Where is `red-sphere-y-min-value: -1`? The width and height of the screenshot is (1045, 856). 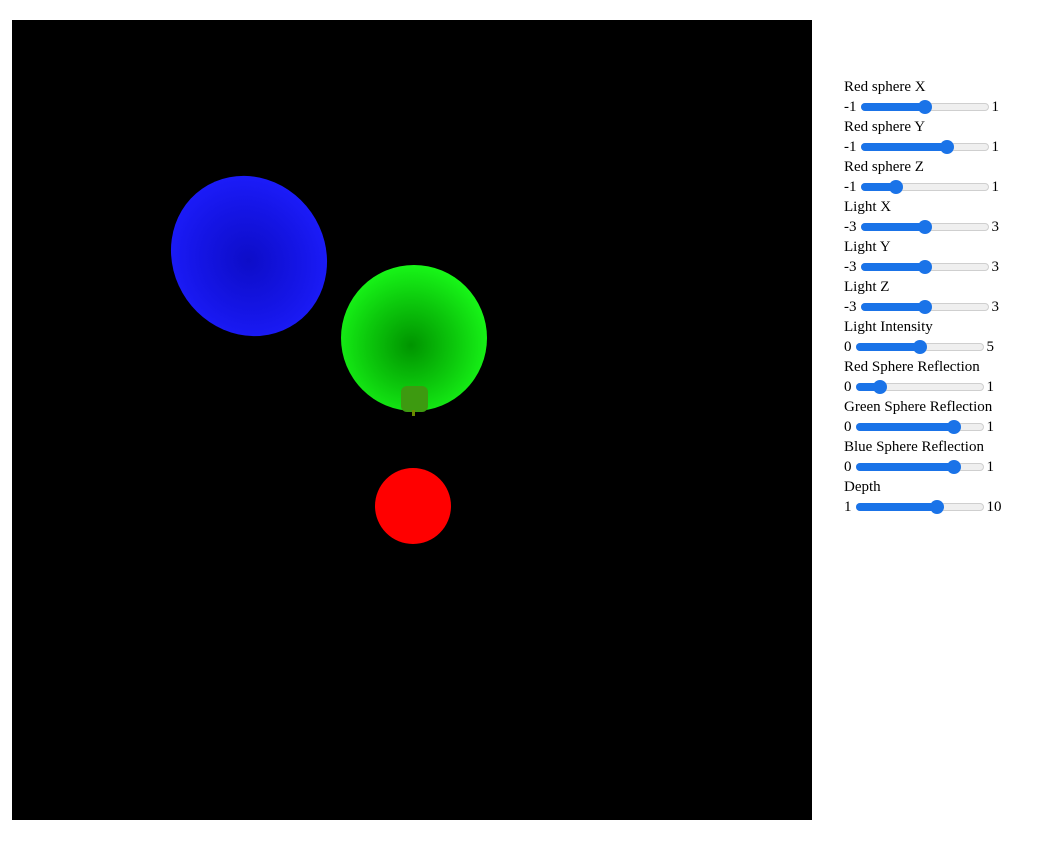
red-sphere-y-min-value: -1 is located at coordinates (850, 146).